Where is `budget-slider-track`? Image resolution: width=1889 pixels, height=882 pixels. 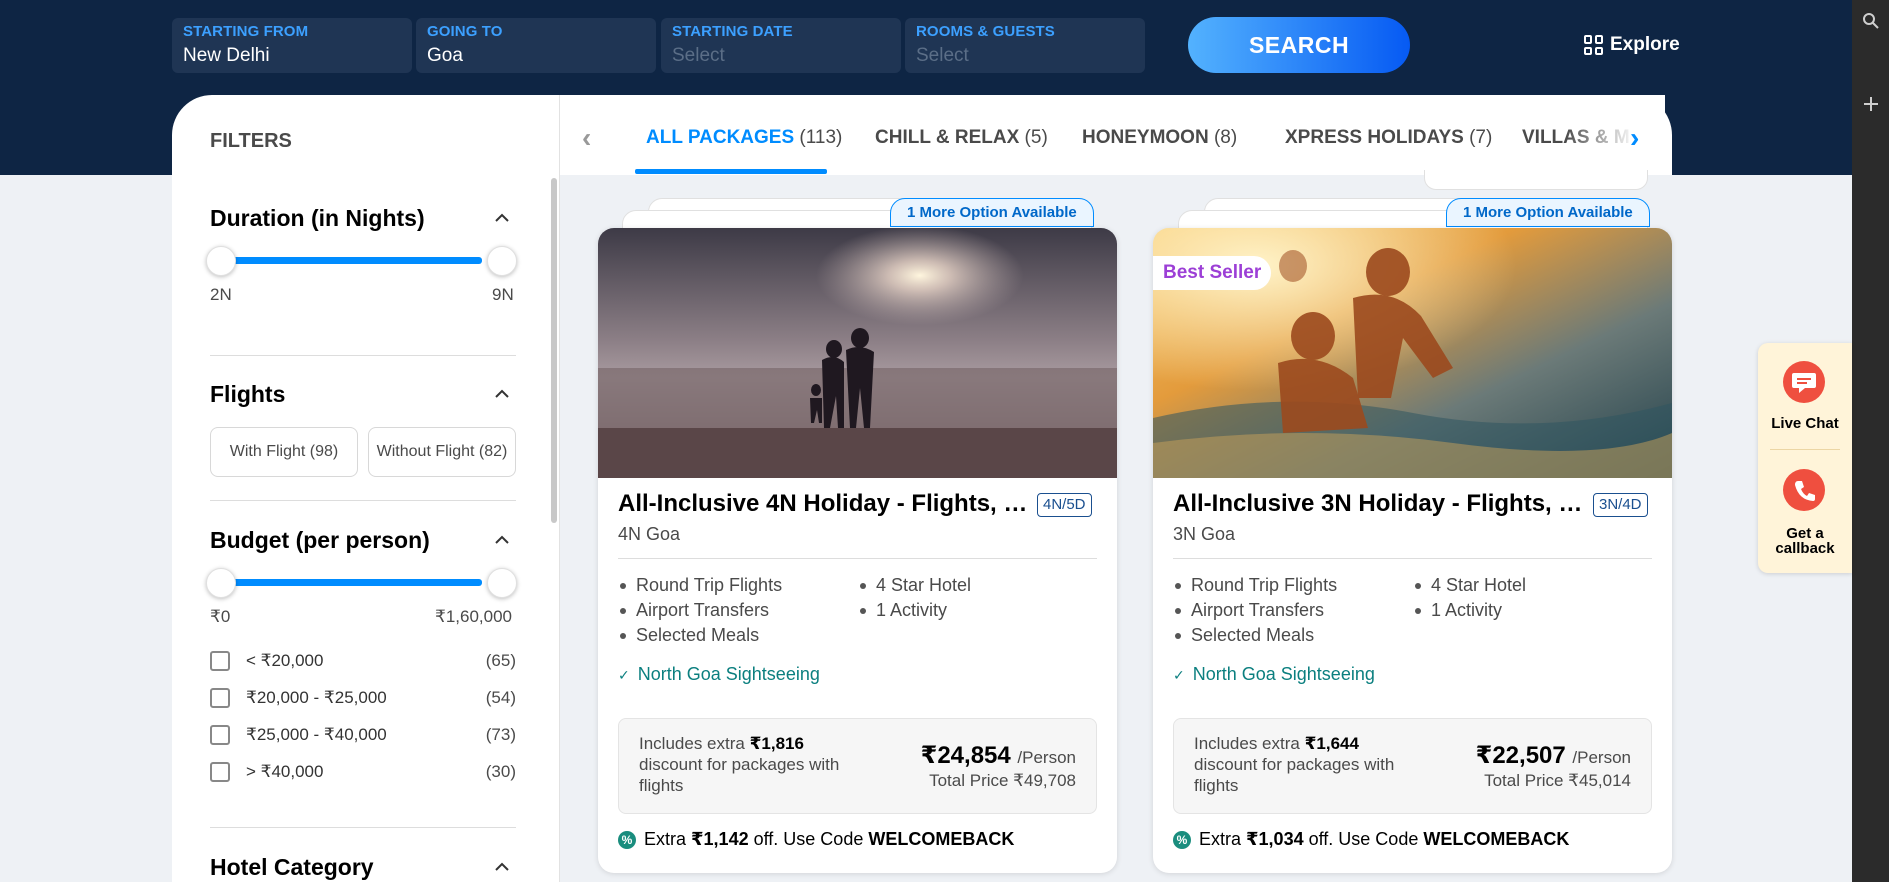 budget-slider-track is located at coordinates (357, 582).